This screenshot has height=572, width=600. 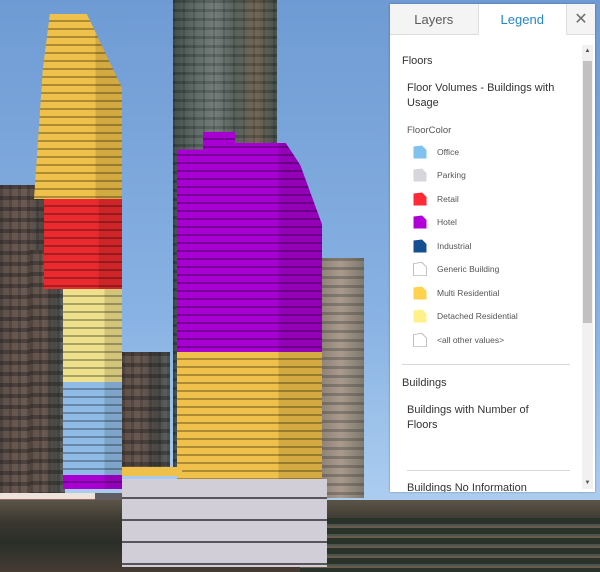 I want to click on right-tower-floors, so click(x=249, y=307).